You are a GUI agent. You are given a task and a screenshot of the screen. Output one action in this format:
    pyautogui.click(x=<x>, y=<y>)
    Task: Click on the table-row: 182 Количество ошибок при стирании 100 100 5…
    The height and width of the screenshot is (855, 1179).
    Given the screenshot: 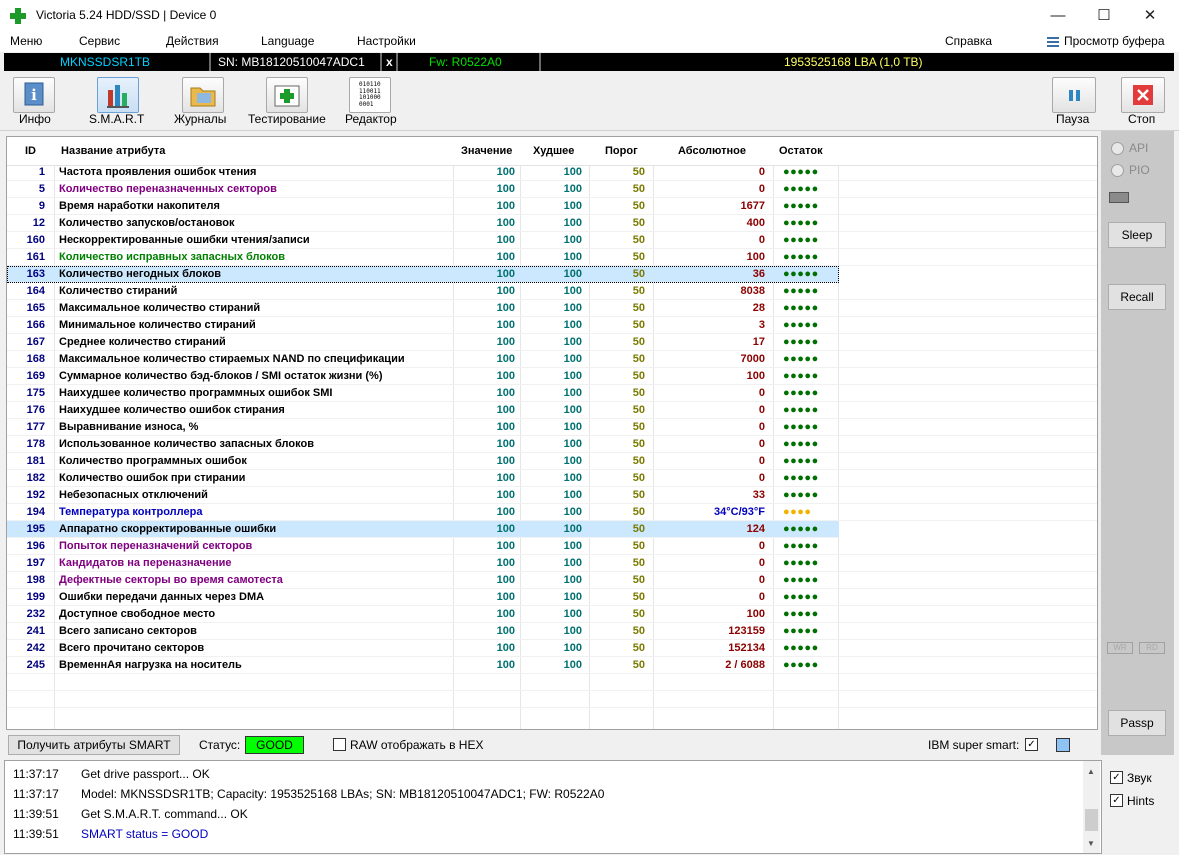 What is the action you would take?
    pyautogui.click(x=552, y=478)
    